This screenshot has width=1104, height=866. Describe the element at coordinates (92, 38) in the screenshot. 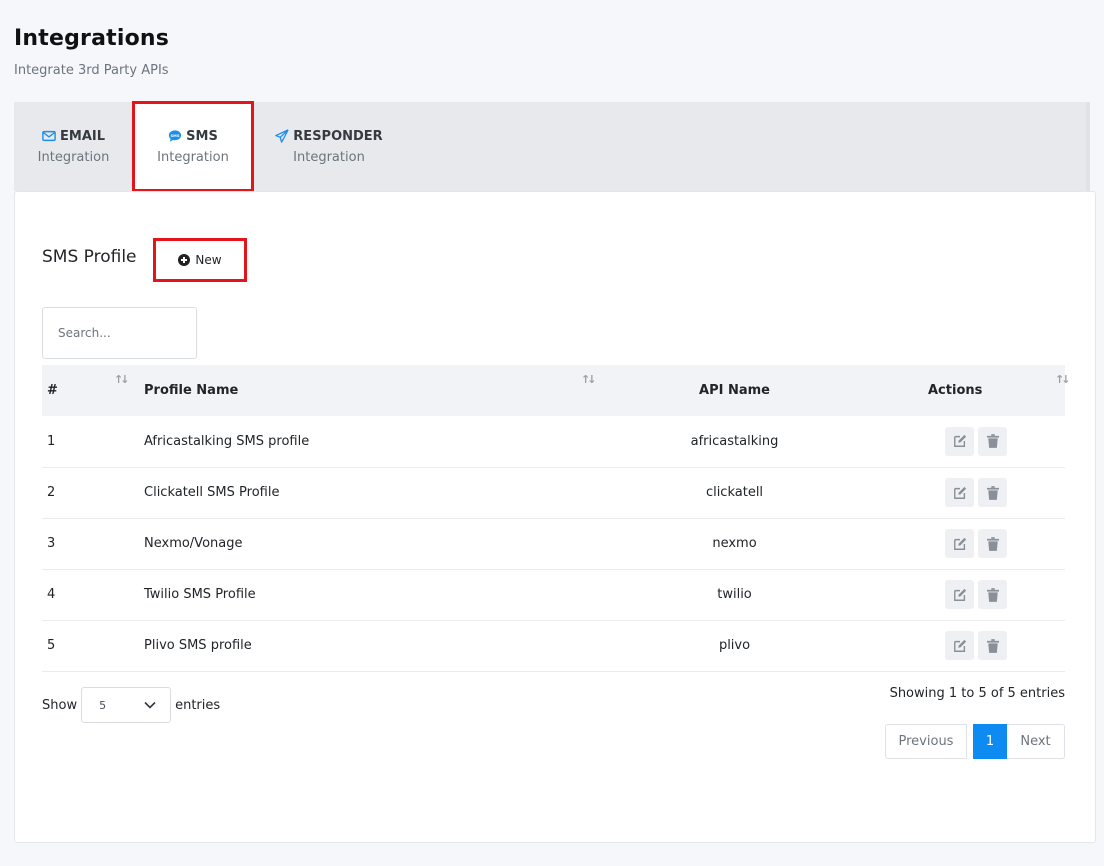

I see `page-title: Integrations` at that location.